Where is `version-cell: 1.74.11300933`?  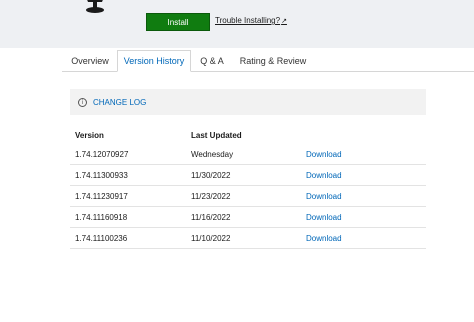
version-cell: 1.74.11300933 is located at coordinates (101, 175).